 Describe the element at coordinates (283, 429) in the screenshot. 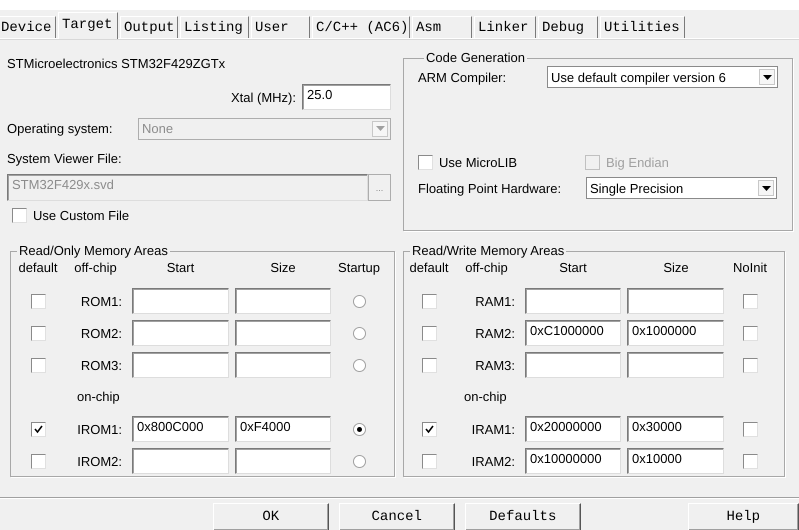

I see `input-field: 0xF4000` at that location.